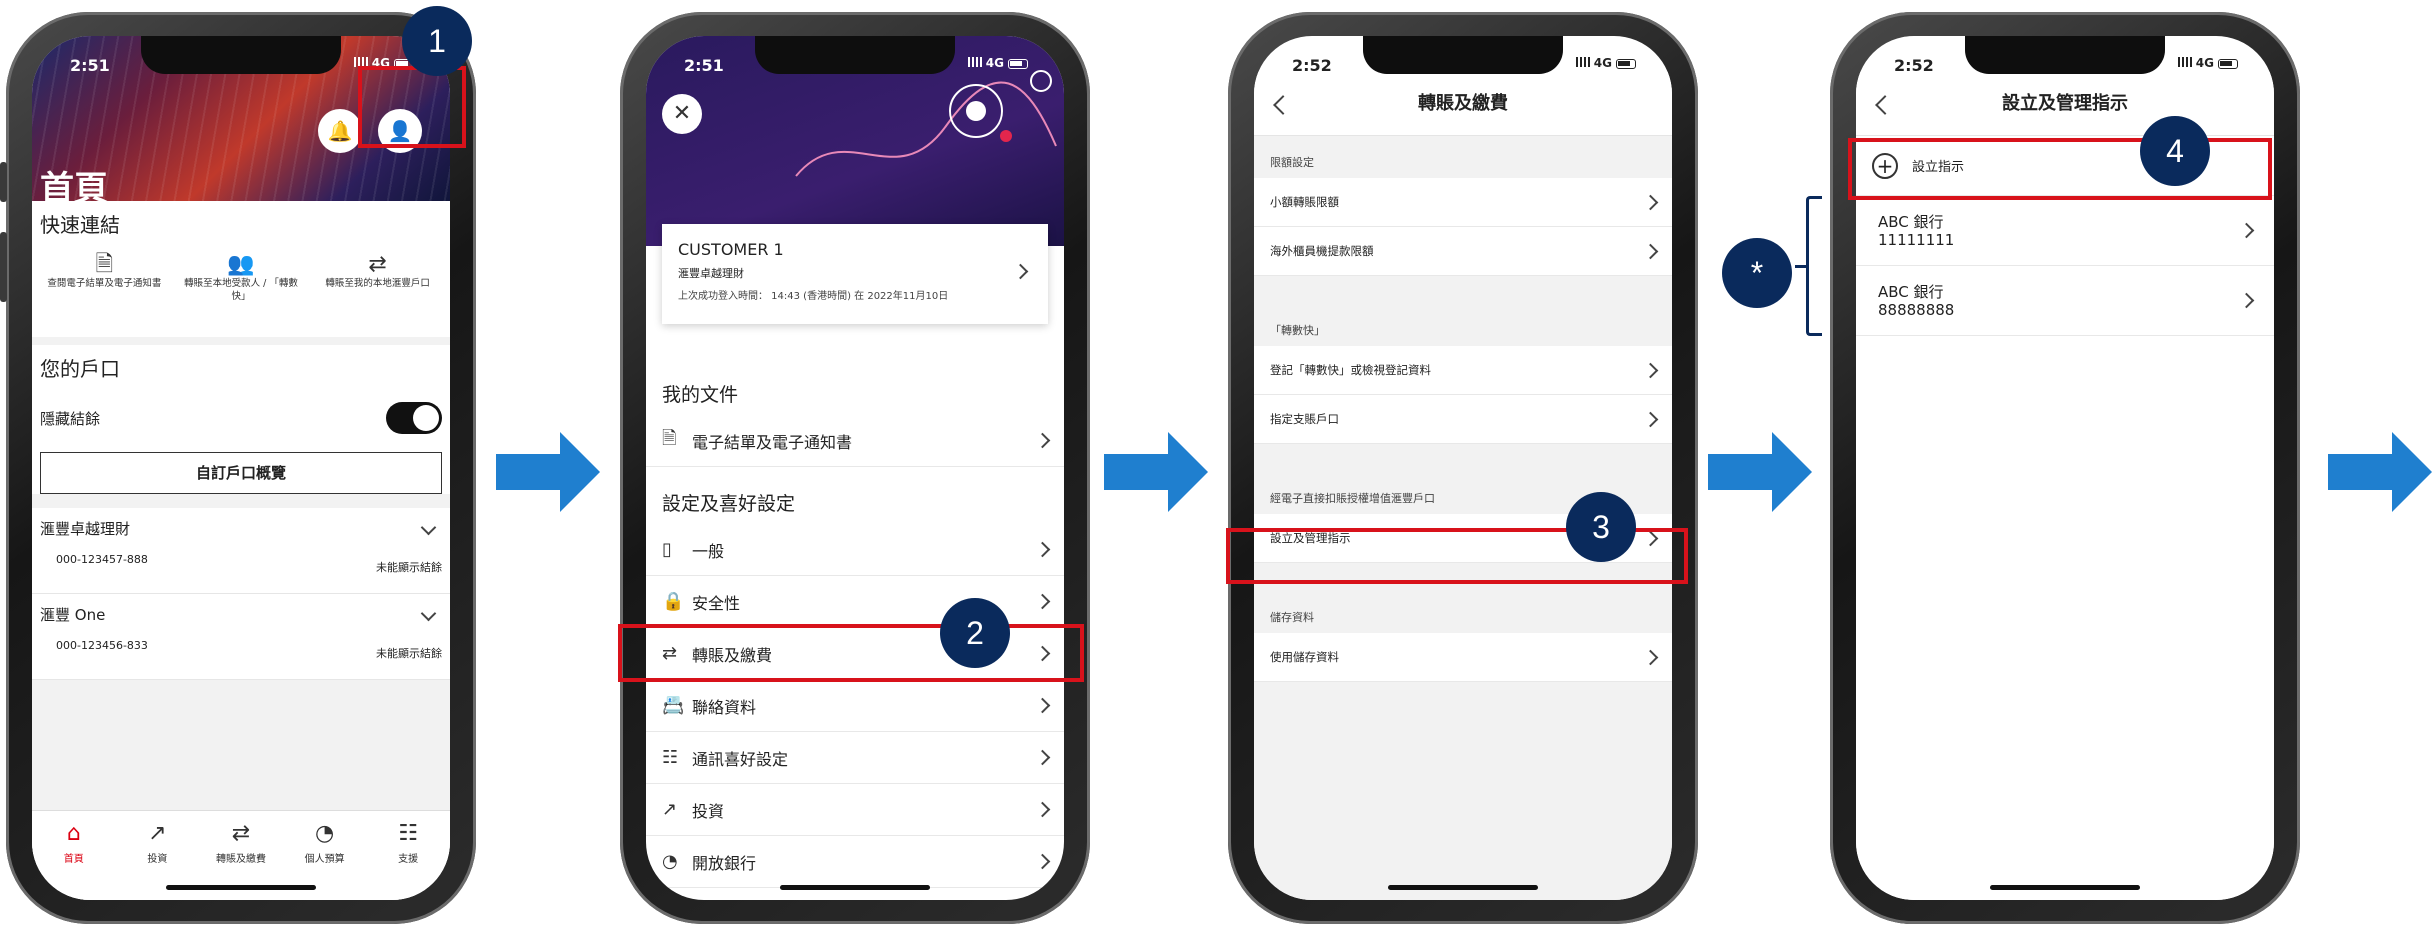  Describe the element at coordinates (855, 810) in the screenshot. I see `menu-item-invest: ↗ 投資` at that location.